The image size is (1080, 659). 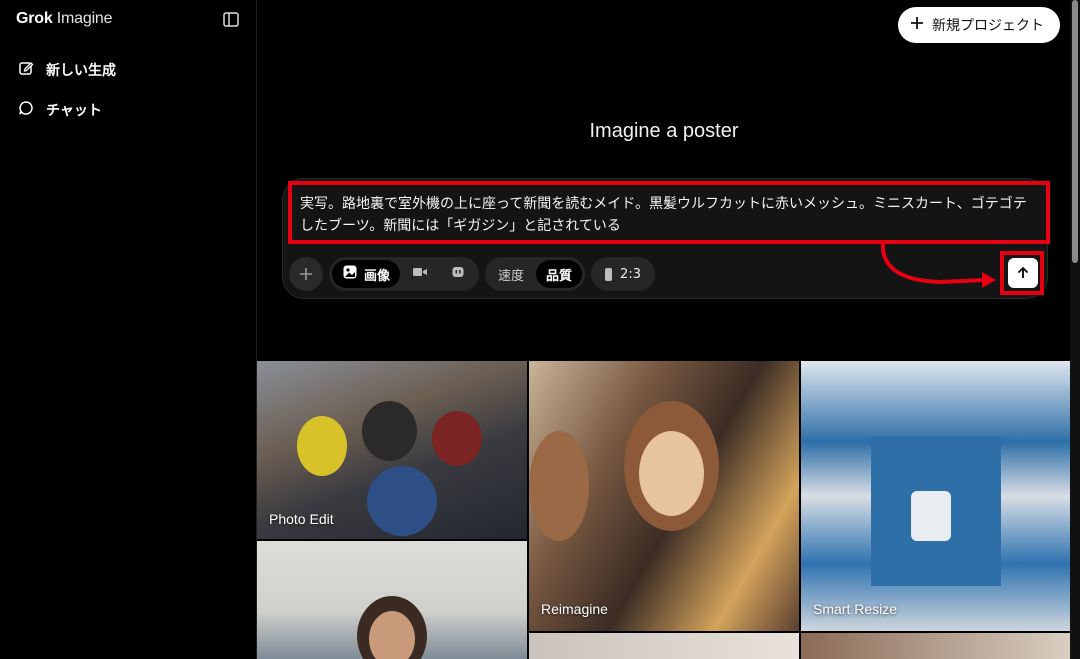 I want to click on mode-agent-button, so click(x=458, y=274).